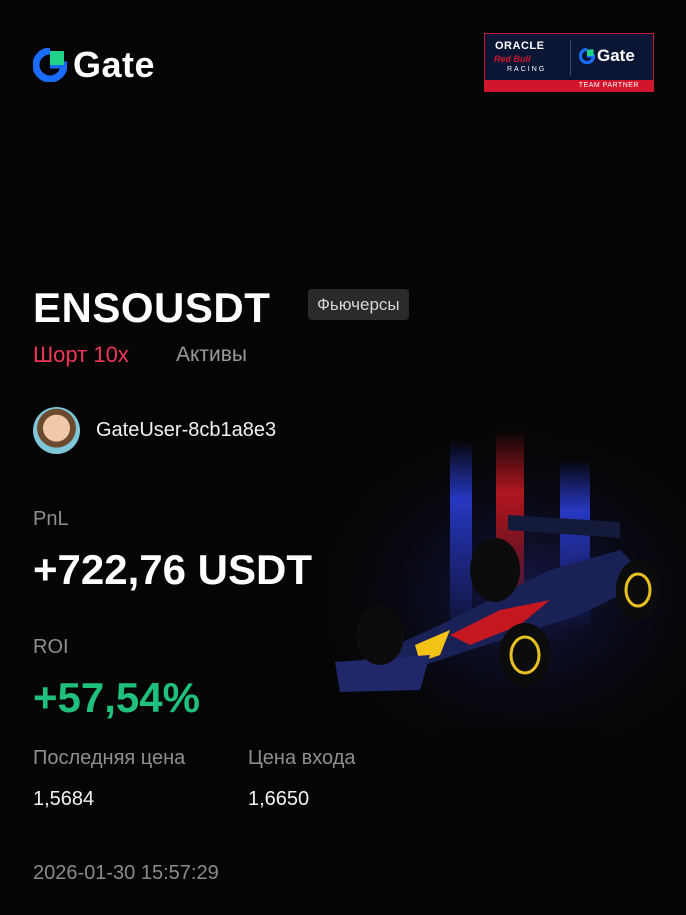 The image size is (686, 915). I want to click on last-price-value: 1,5684, so click(64, 799).